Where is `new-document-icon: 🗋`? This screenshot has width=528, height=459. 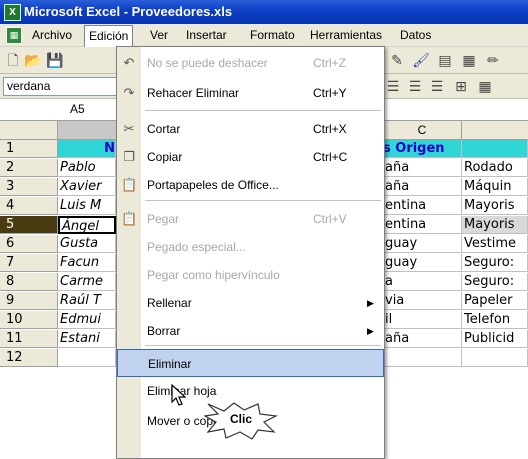
new-document-icon: 🗋 is located at coordinates (13, 60).